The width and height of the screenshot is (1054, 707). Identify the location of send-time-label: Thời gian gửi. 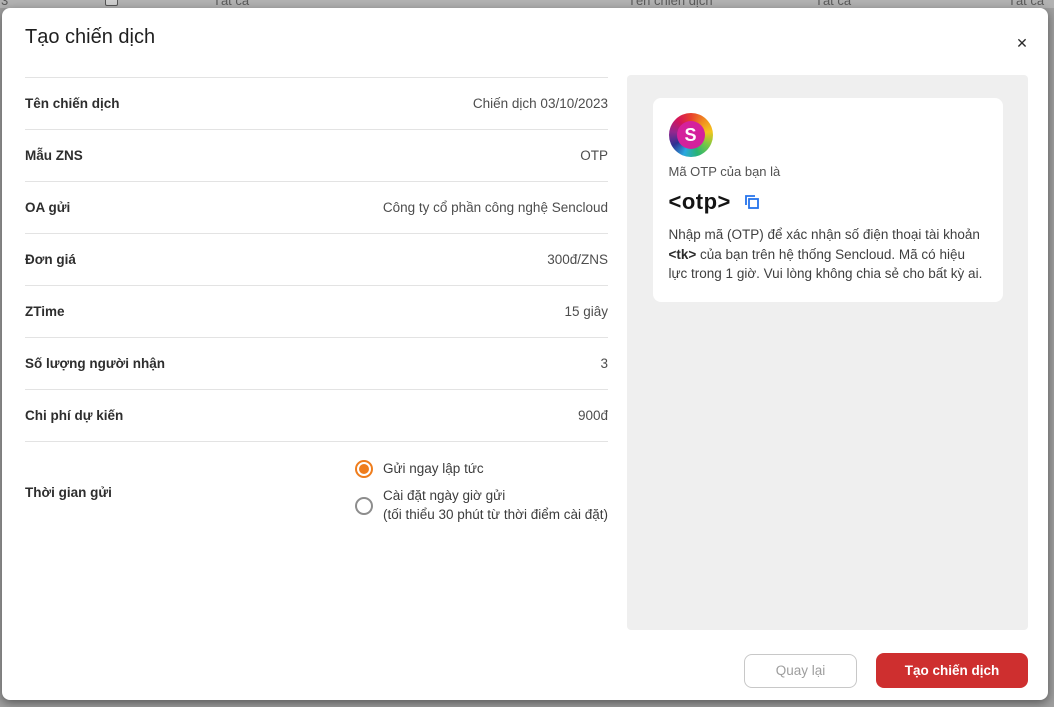
(68, 492).